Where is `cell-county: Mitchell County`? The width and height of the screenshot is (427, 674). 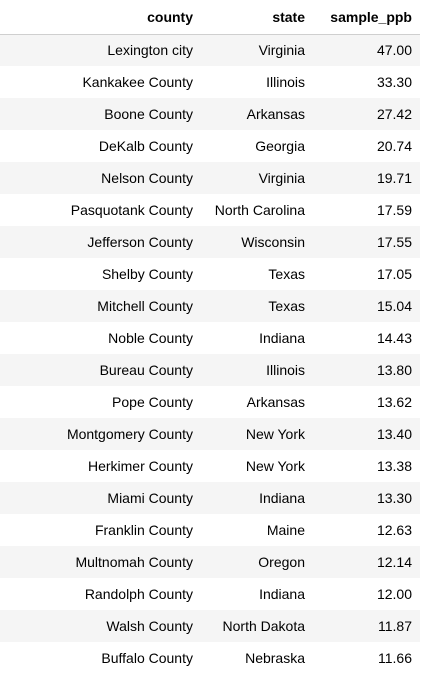 cell-county: Mitchell County is located at coordinates (100, 306).